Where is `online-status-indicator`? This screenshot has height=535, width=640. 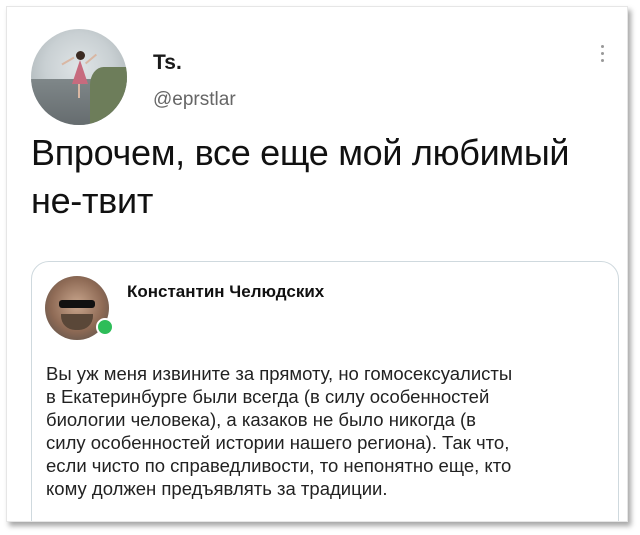
online-status-indicator is located at coordinates (105, 327).